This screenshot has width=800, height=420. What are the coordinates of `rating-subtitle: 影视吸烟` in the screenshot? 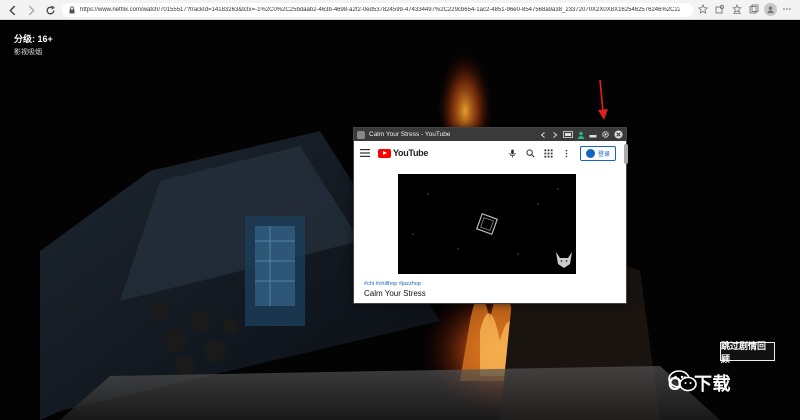 It's located at (28, 52).